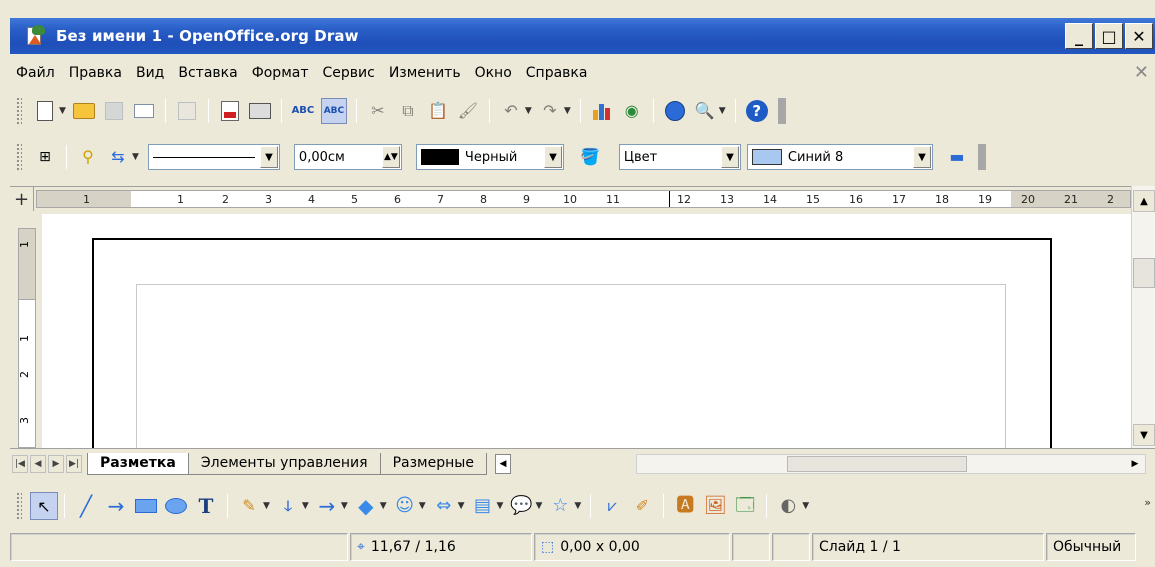  Describe the element at coordinates (366, 506) in the screenshot. I see `basic-shapes-icon: ◆` at that location.